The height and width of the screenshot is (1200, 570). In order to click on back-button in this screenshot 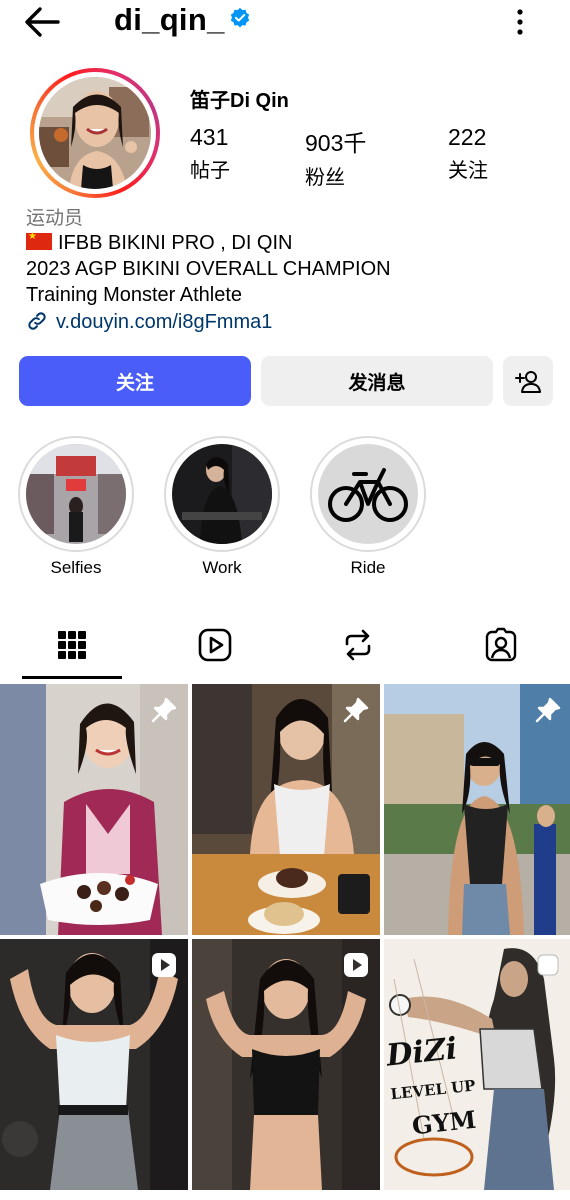, I will do `click(44, 22)`.